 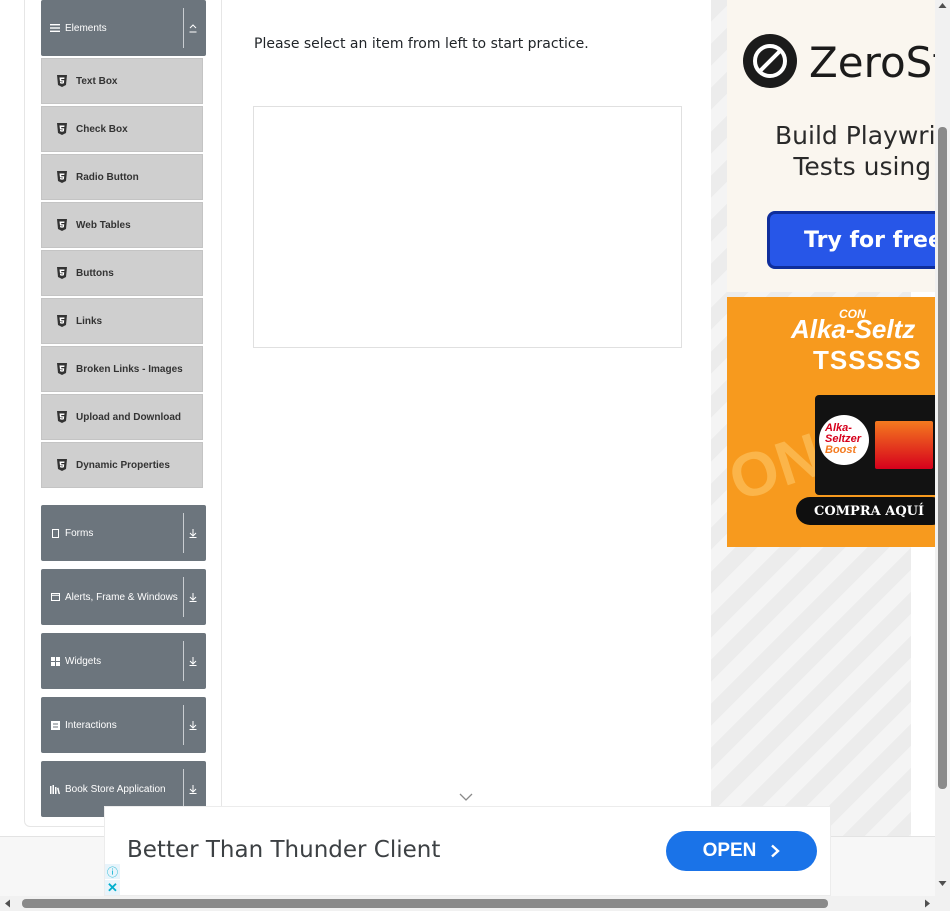 What do you see at coordinates (862, 166) in the screenshot?
I see `zerostep-tagline-line: Tests using` at bounding box center [862, 166].